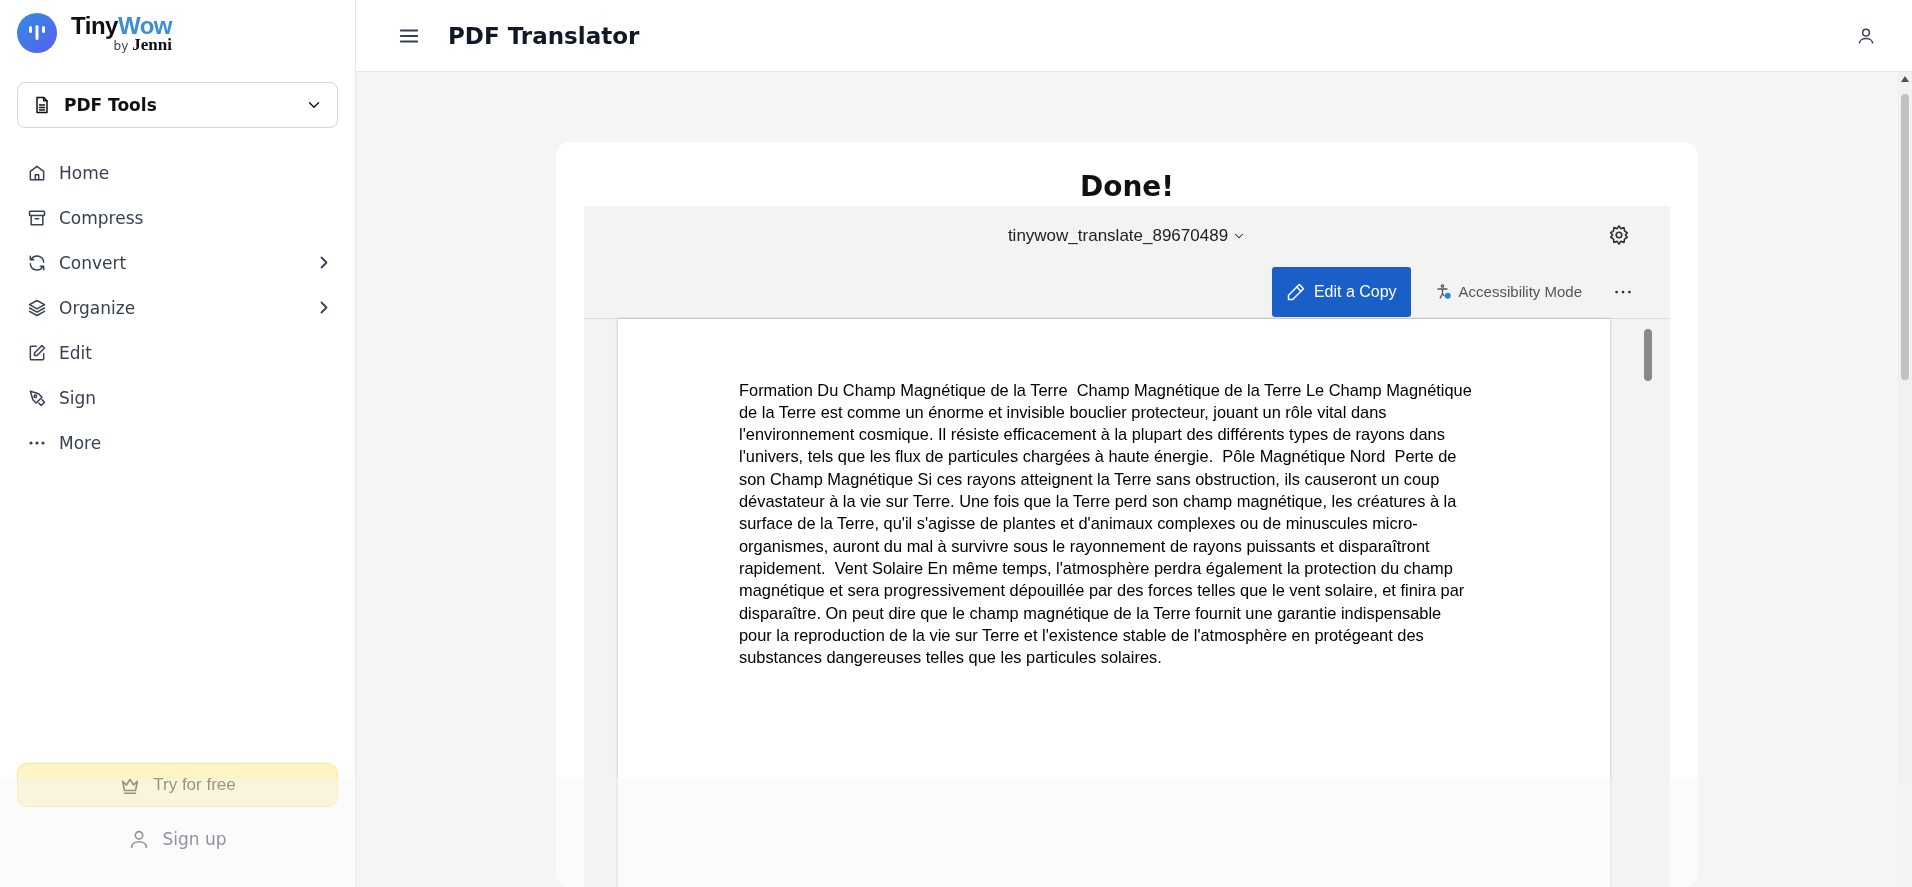 The image size is (1912, 887). What do you see at coordinates (177, 352) in the screenshot?
I see `nav-item: Edit` at bounding box center [177, 352].